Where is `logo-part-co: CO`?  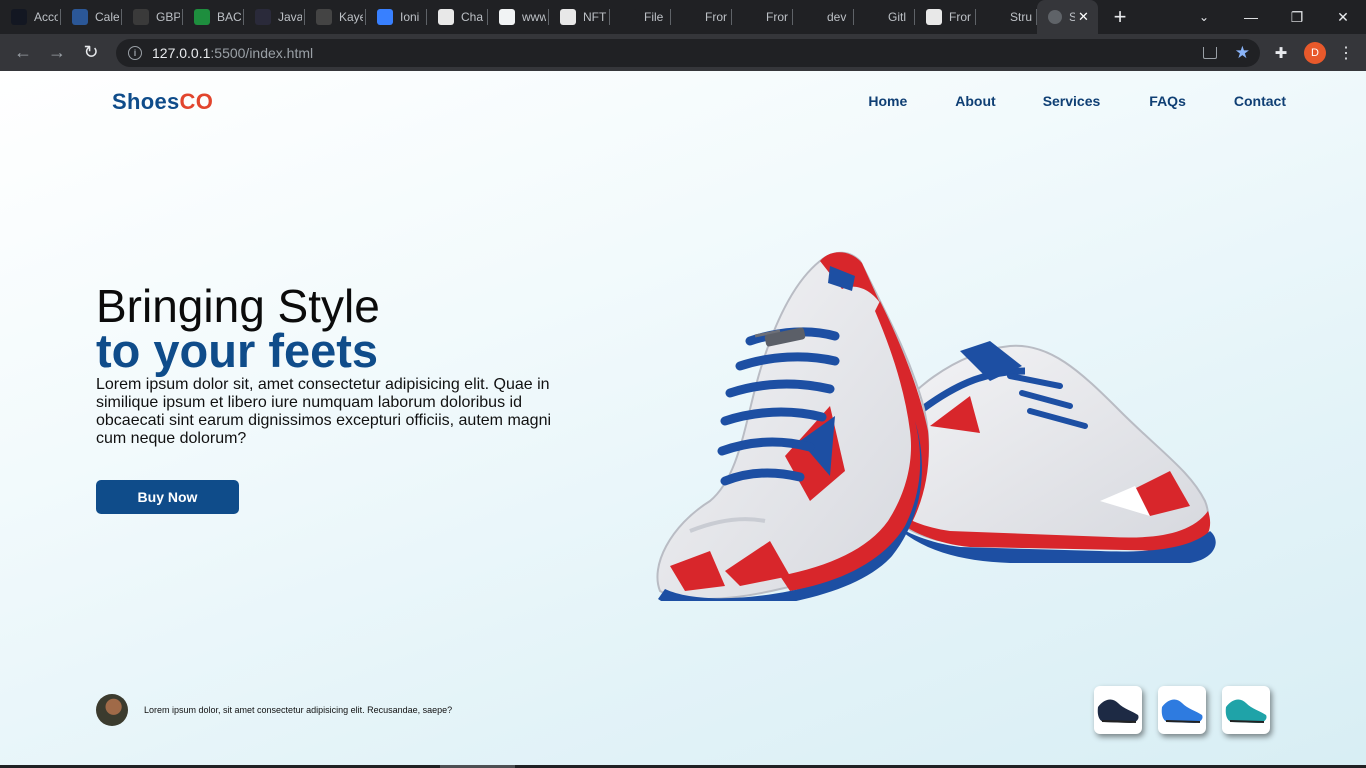 logo-part-co: CO is located at coordinates (196, 101).